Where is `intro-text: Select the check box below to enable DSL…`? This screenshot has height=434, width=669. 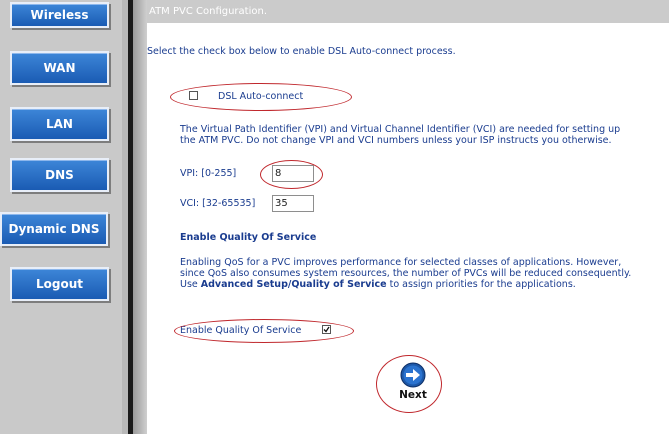
intro-text: Select the check box below to enable DSL… is located at coordinates (301, 51).